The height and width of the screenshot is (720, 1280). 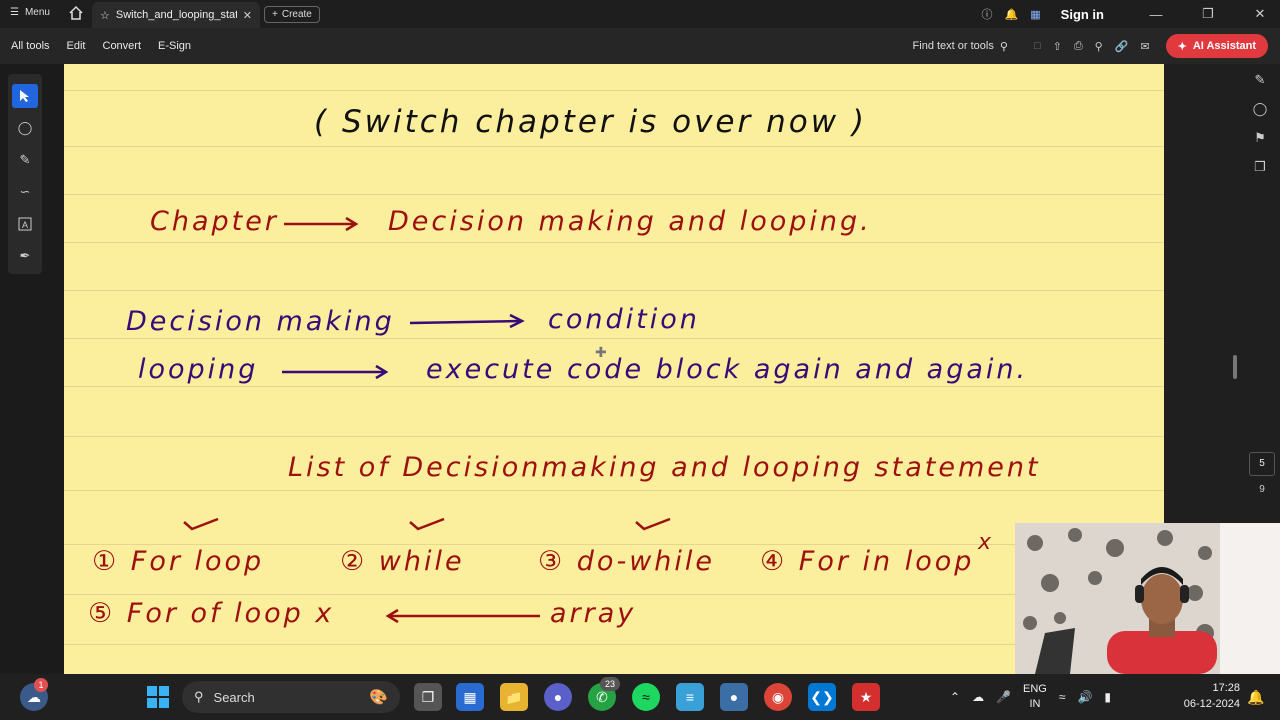 I want to click on taskbar-clock: 17:28 06-12-2024, so click(x=1205, y=696).